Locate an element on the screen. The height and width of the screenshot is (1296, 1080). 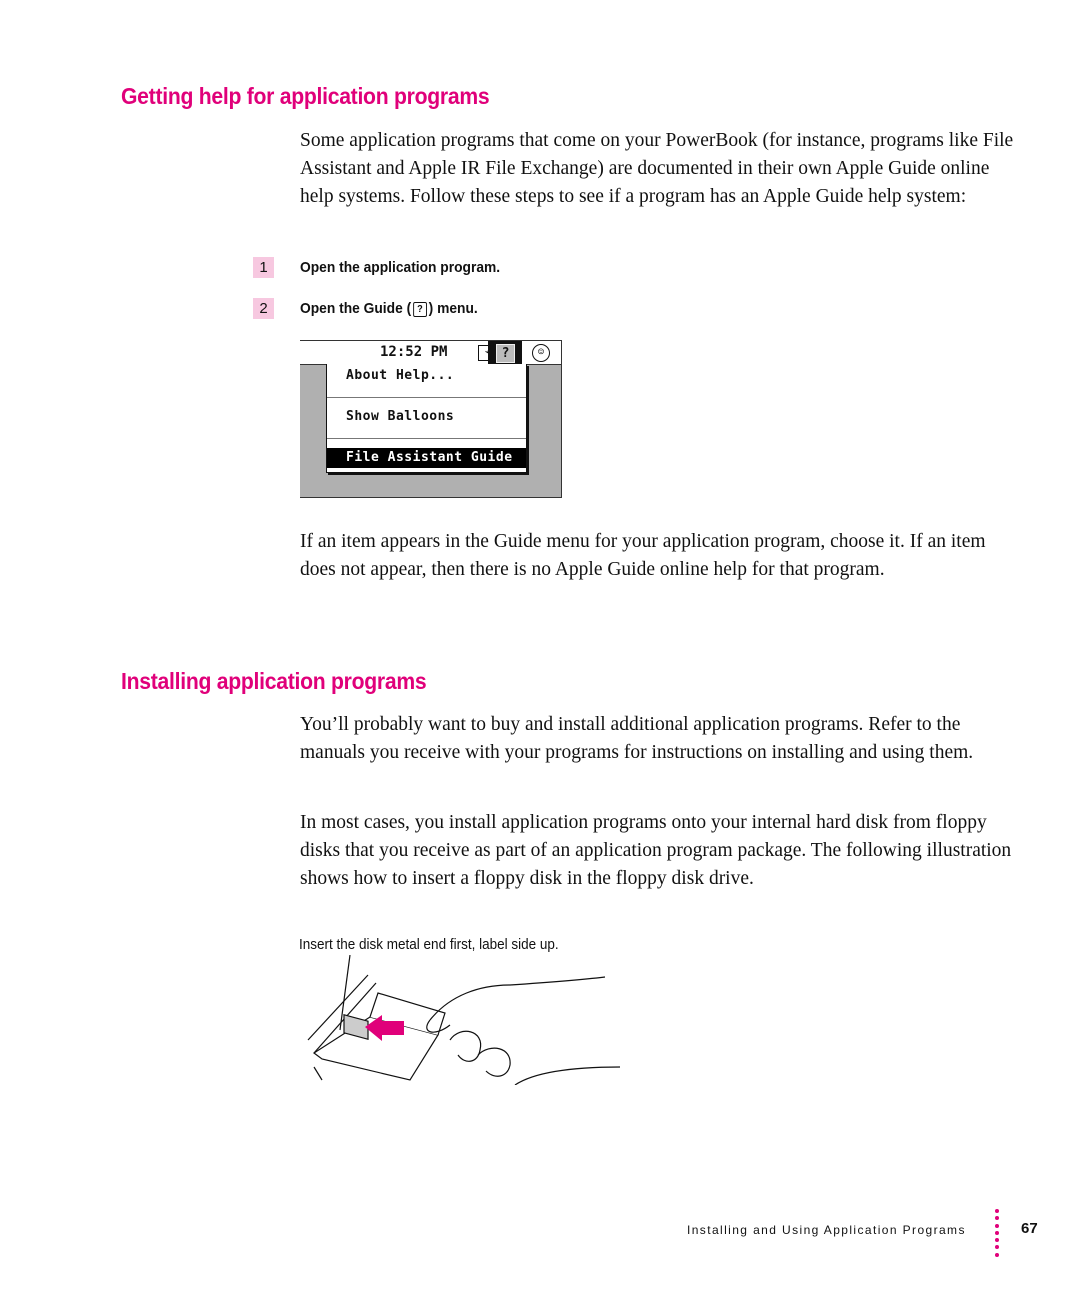
step-text: Open the application program. is located at coordinates (400, 267).